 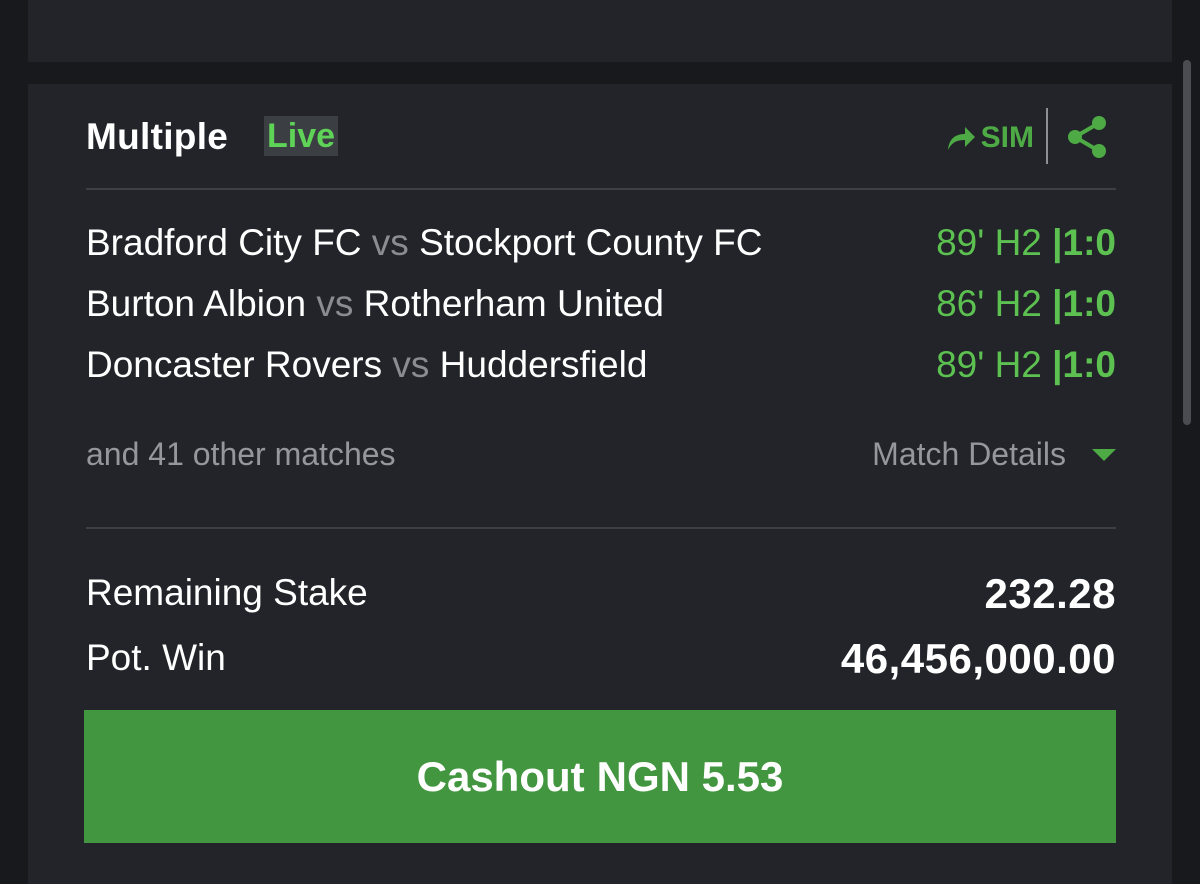 I want to click on live-badge: Live, so click(x=301, y=136).